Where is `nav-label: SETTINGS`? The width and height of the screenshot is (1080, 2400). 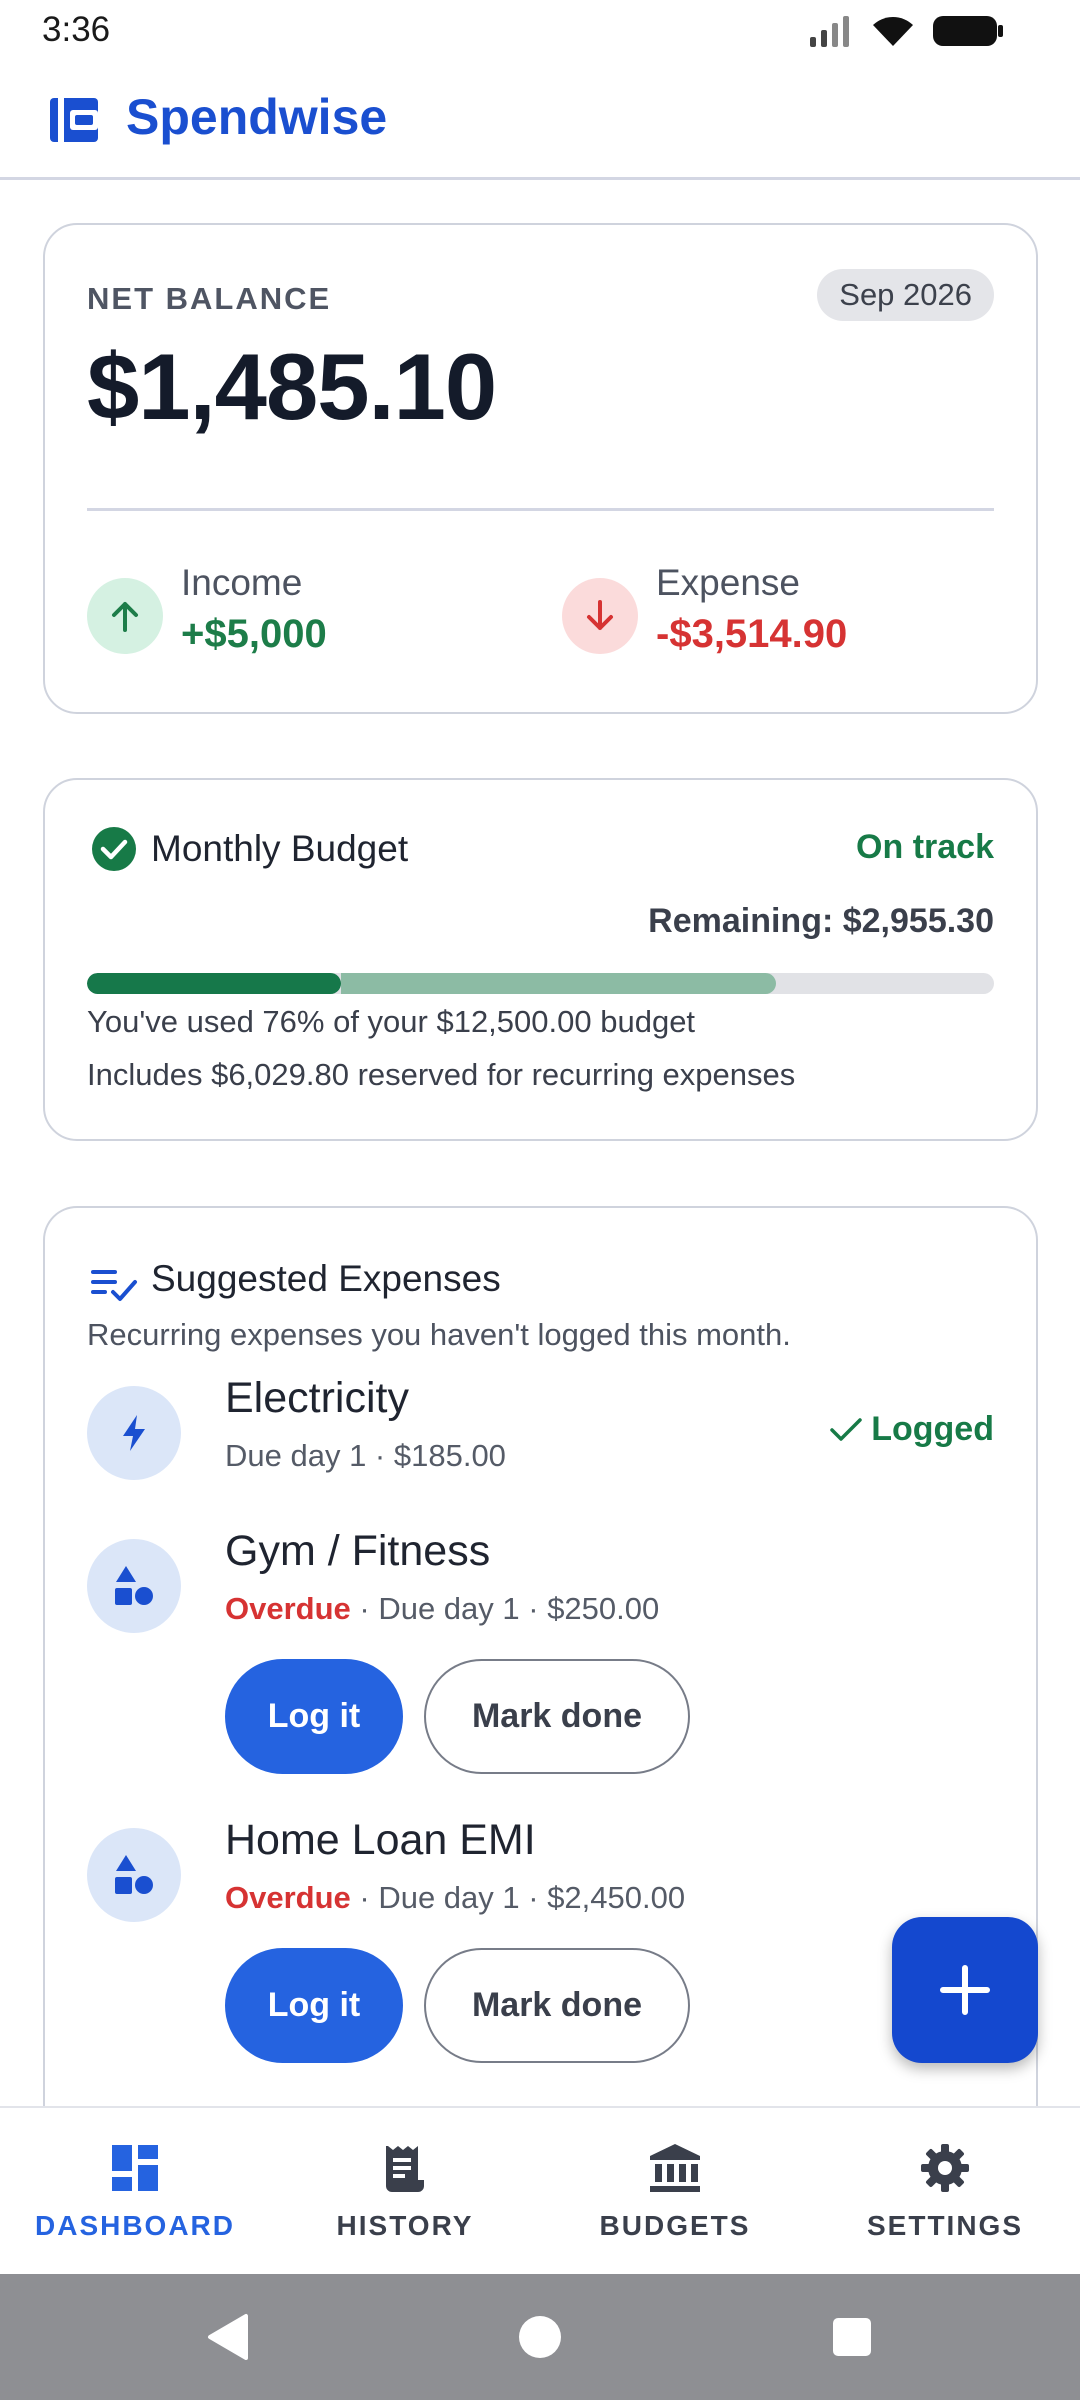 nav-label: SETTINGS is located at coordinates (944, 2225).